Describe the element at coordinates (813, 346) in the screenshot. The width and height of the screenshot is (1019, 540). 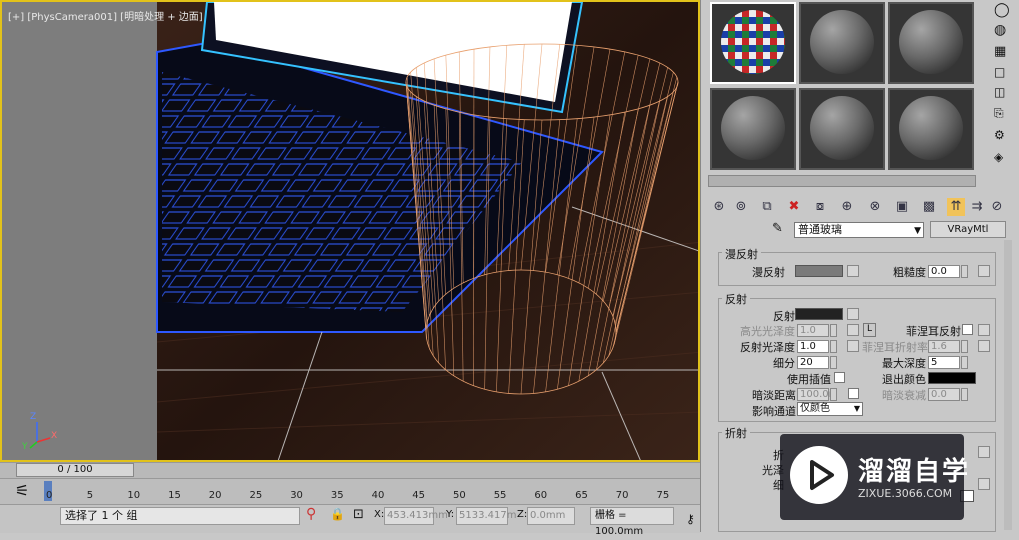
I see `refl-gloss-field: 1.0` at that location.